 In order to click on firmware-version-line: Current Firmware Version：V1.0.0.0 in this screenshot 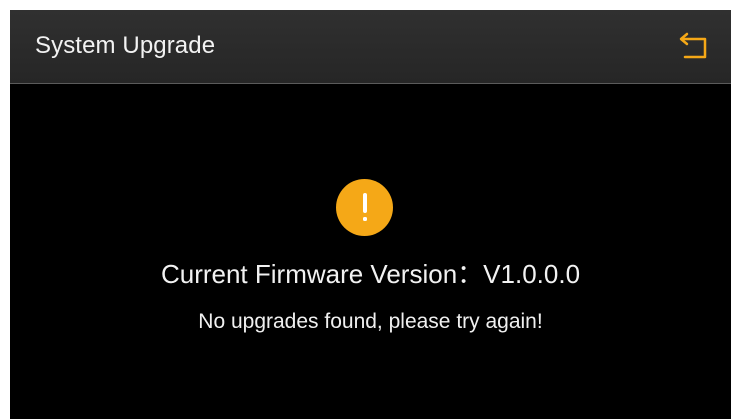, I will do `click(370, 274)`.